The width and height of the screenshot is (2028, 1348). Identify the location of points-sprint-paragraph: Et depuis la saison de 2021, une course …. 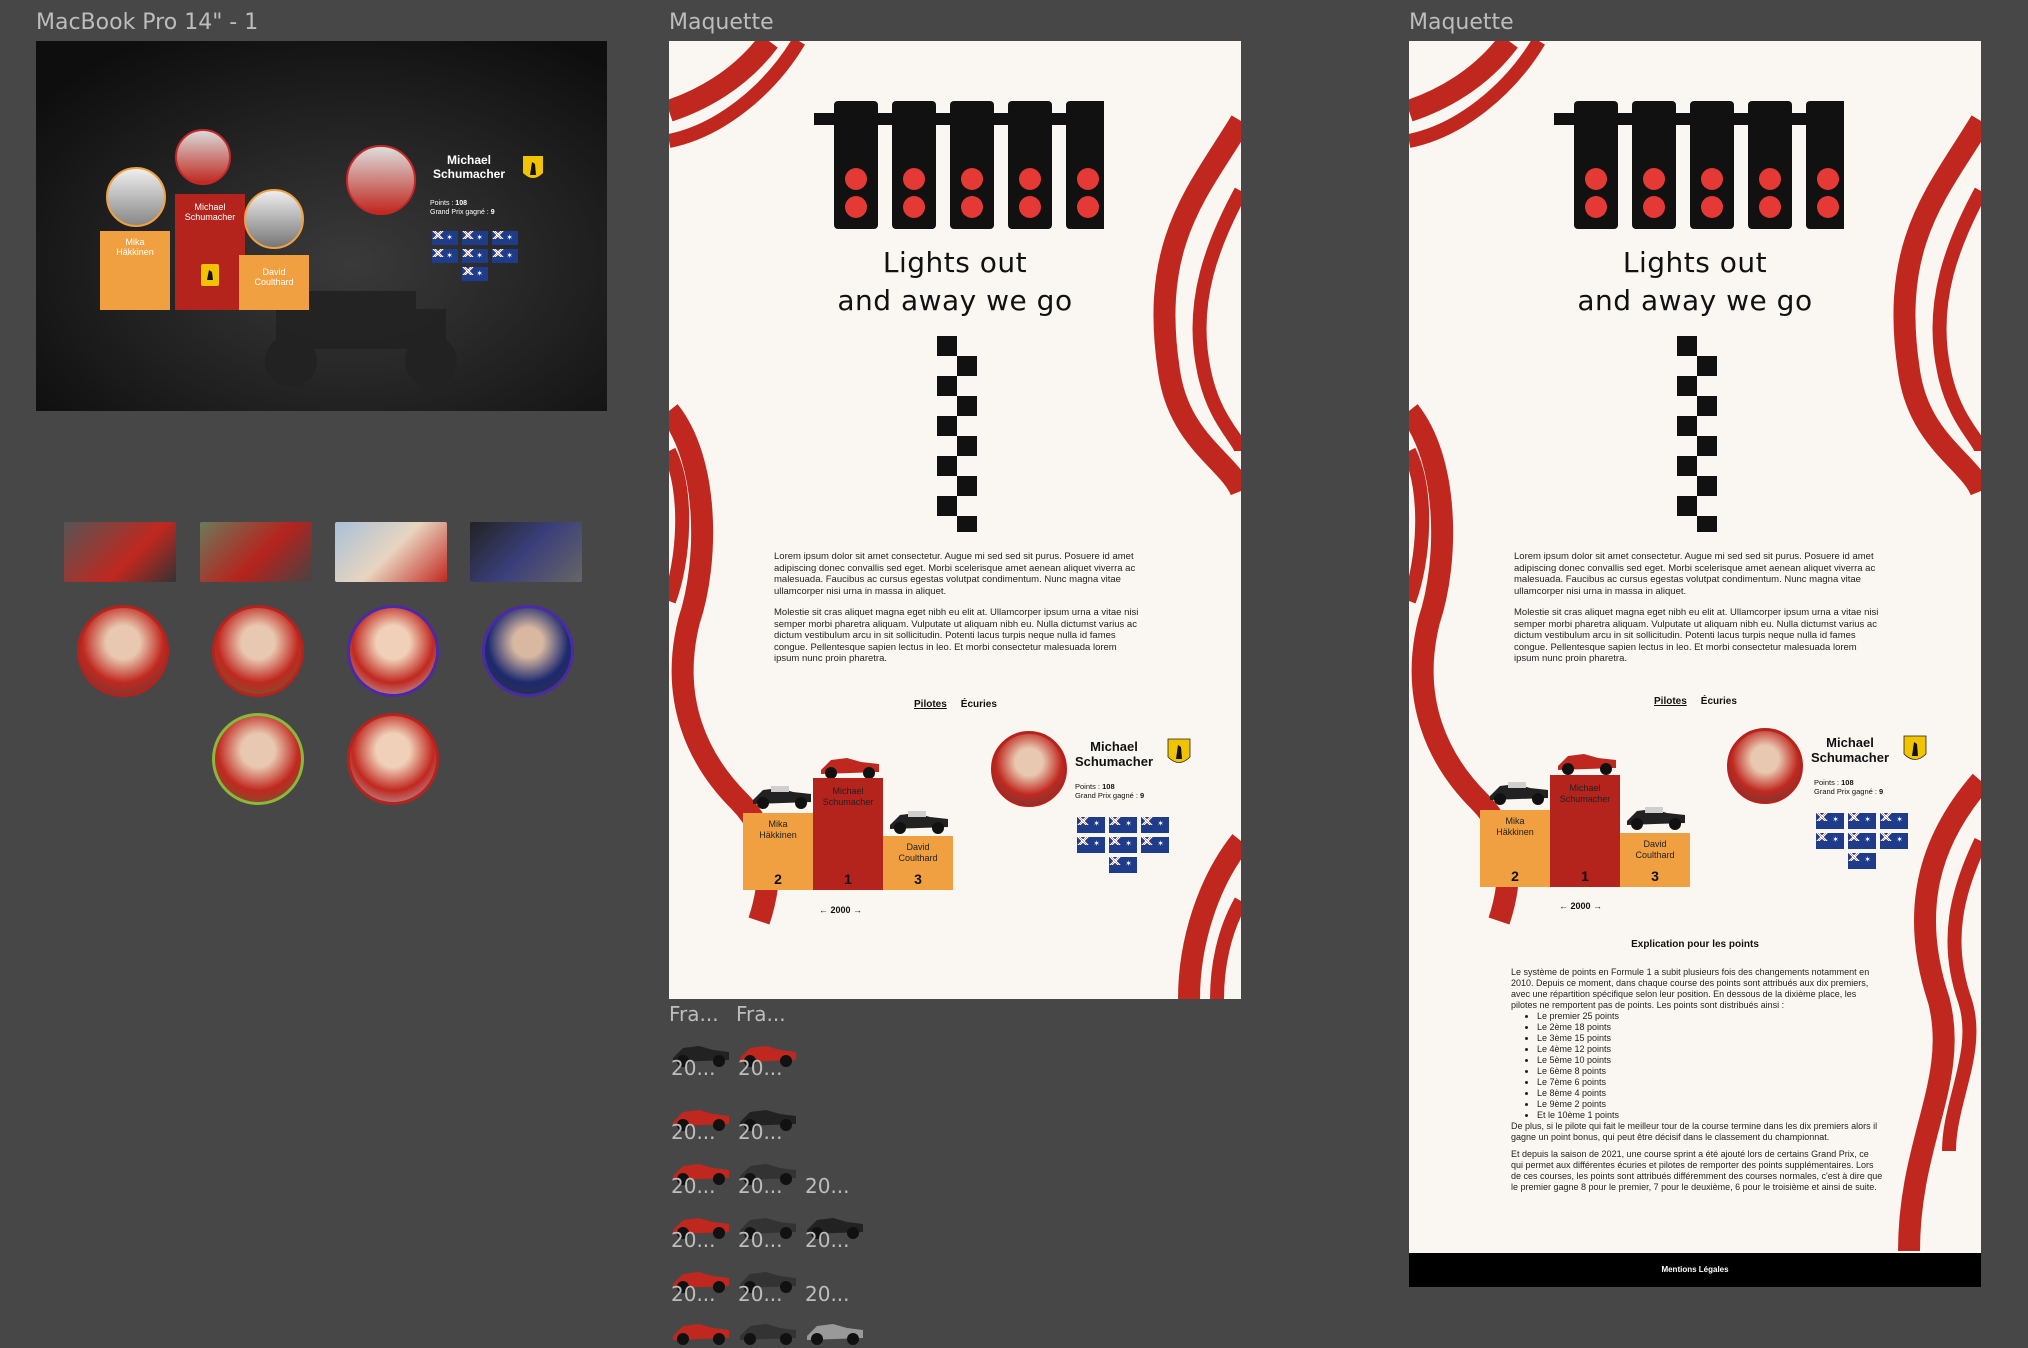
(1697, 1170).